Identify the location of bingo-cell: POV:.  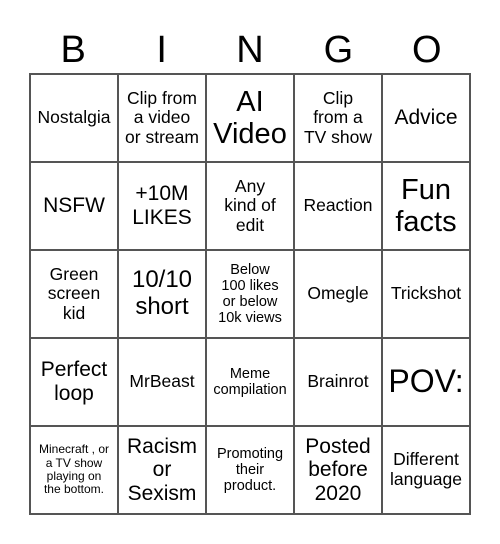
(426, 382).